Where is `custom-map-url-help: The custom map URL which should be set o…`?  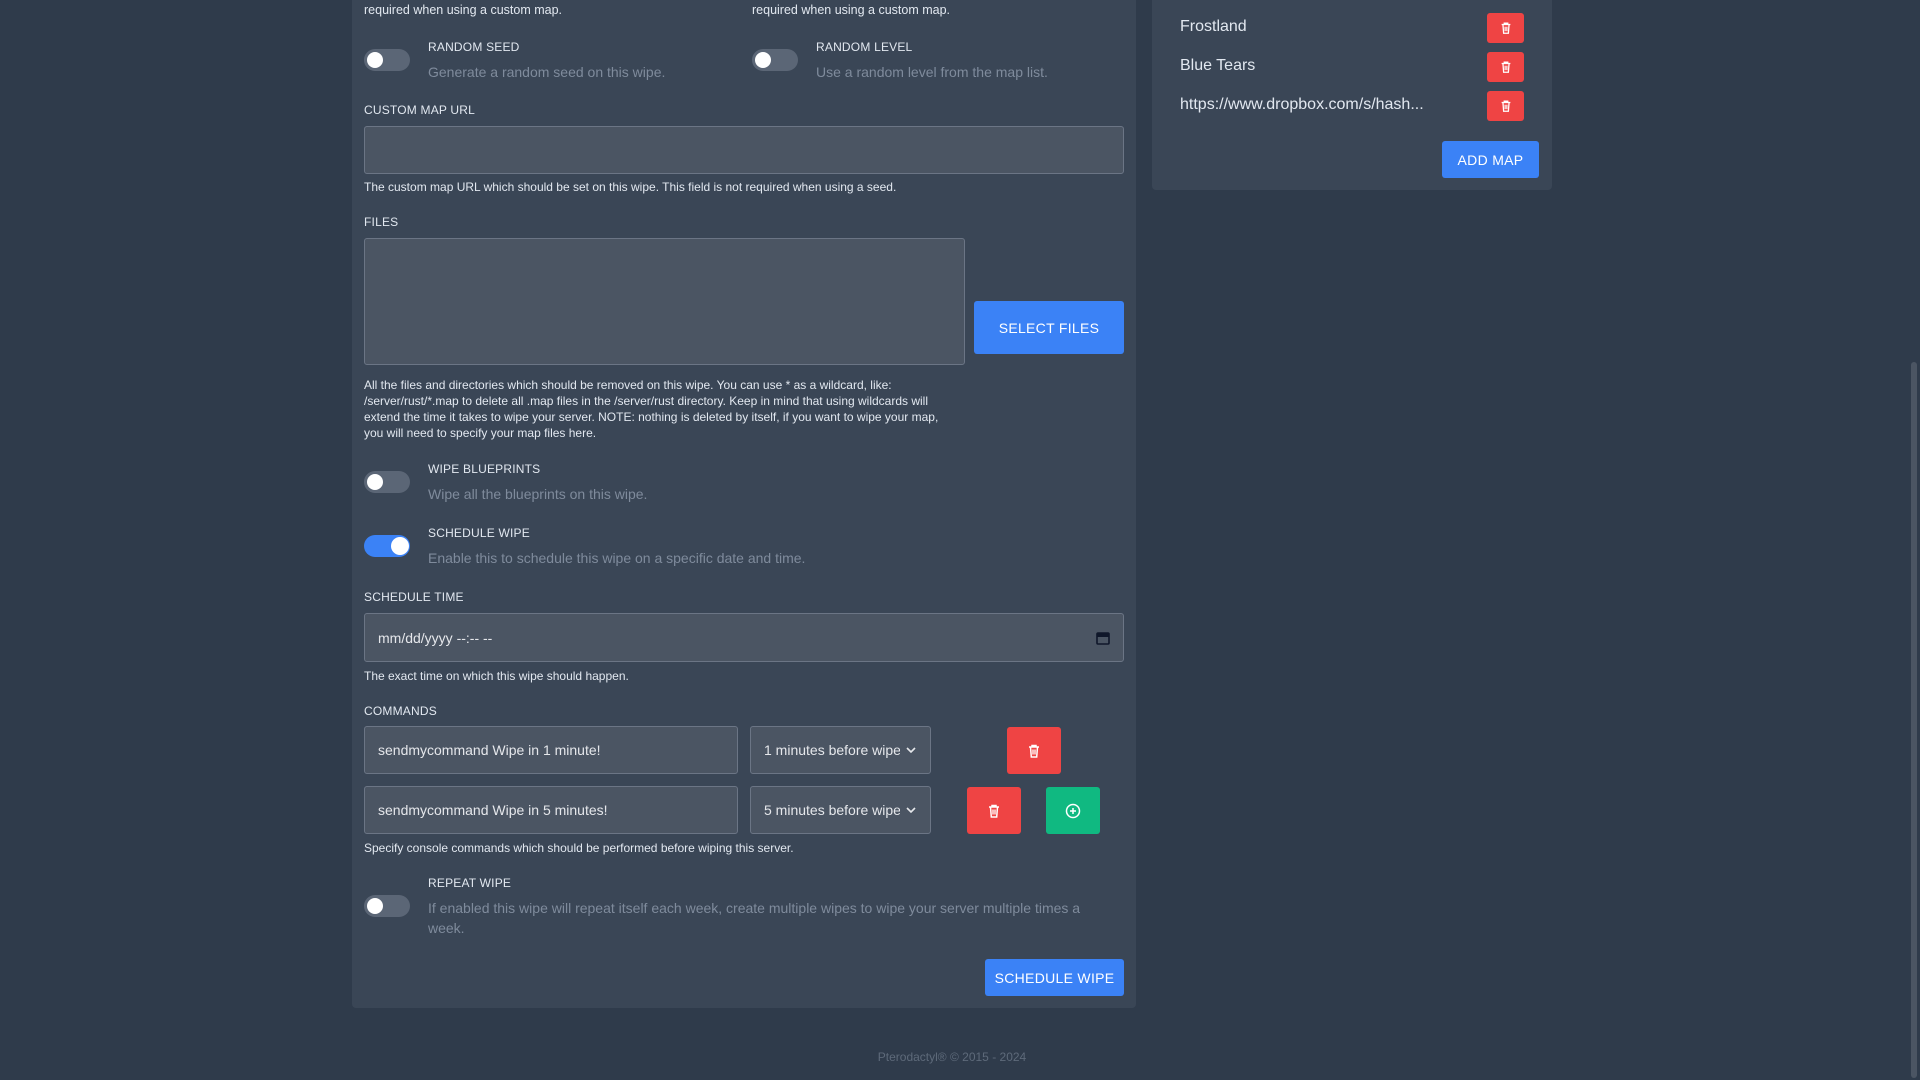
custom-map-url-help: The custom map URL which should be set o… is located at coordinates (630, 187).